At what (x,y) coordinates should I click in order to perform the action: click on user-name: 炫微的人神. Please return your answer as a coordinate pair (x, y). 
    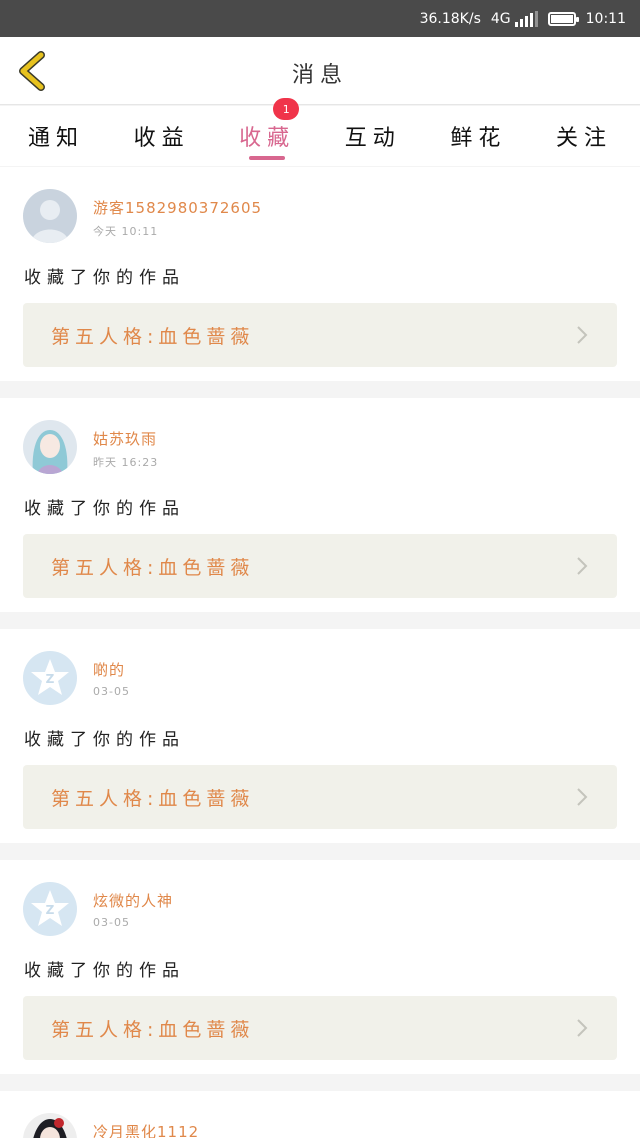
    Looking at the image, I should click on (133, 900).